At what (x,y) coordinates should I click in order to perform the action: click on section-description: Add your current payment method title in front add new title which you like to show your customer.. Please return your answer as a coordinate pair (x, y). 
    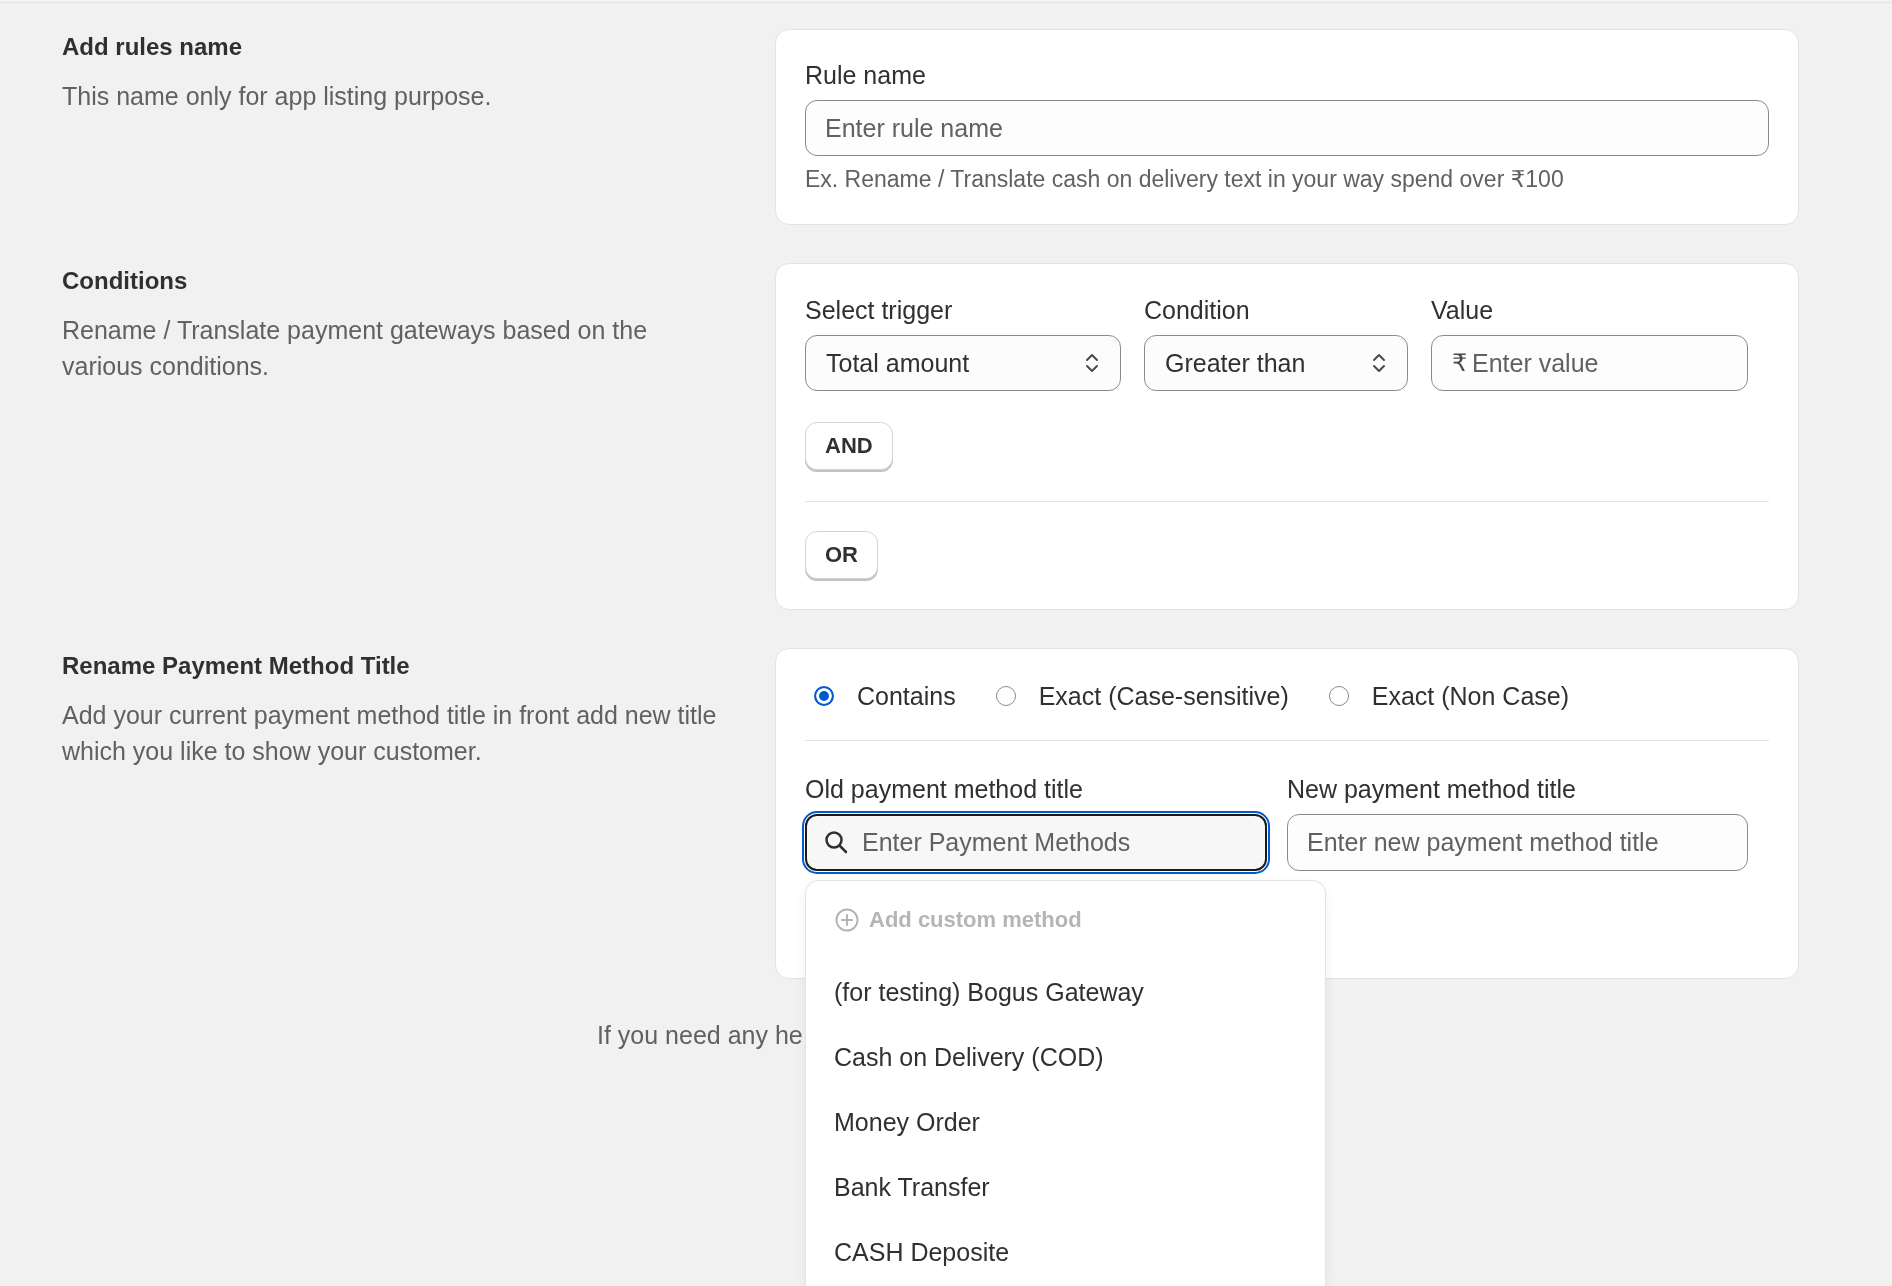
    Looking at the image, I should click on (390, 733).